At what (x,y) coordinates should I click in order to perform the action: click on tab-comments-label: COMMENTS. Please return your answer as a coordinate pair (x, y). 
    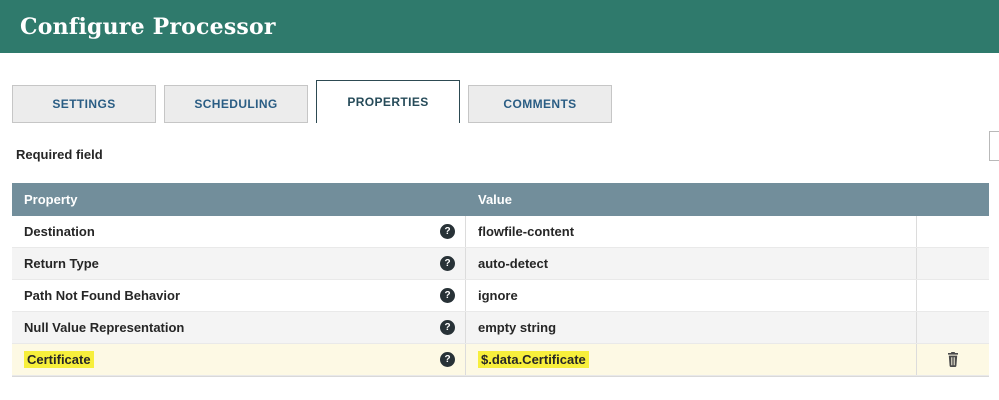
    Looking at the image, I should click on (540, 104).